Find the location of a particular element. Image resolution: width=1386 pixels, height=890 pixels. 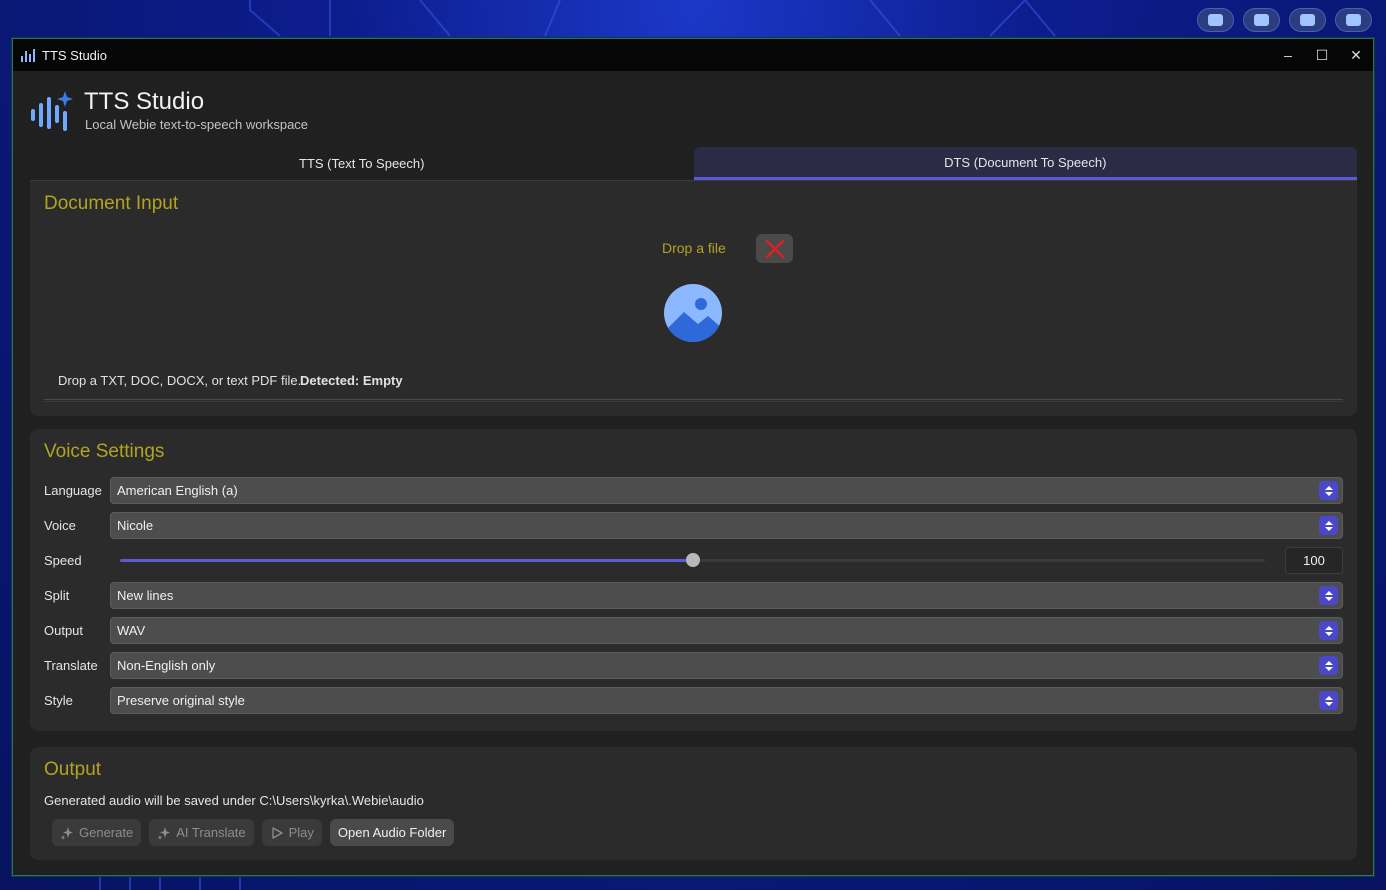

voice-select: Nicole is located at coordinates (726, 525).